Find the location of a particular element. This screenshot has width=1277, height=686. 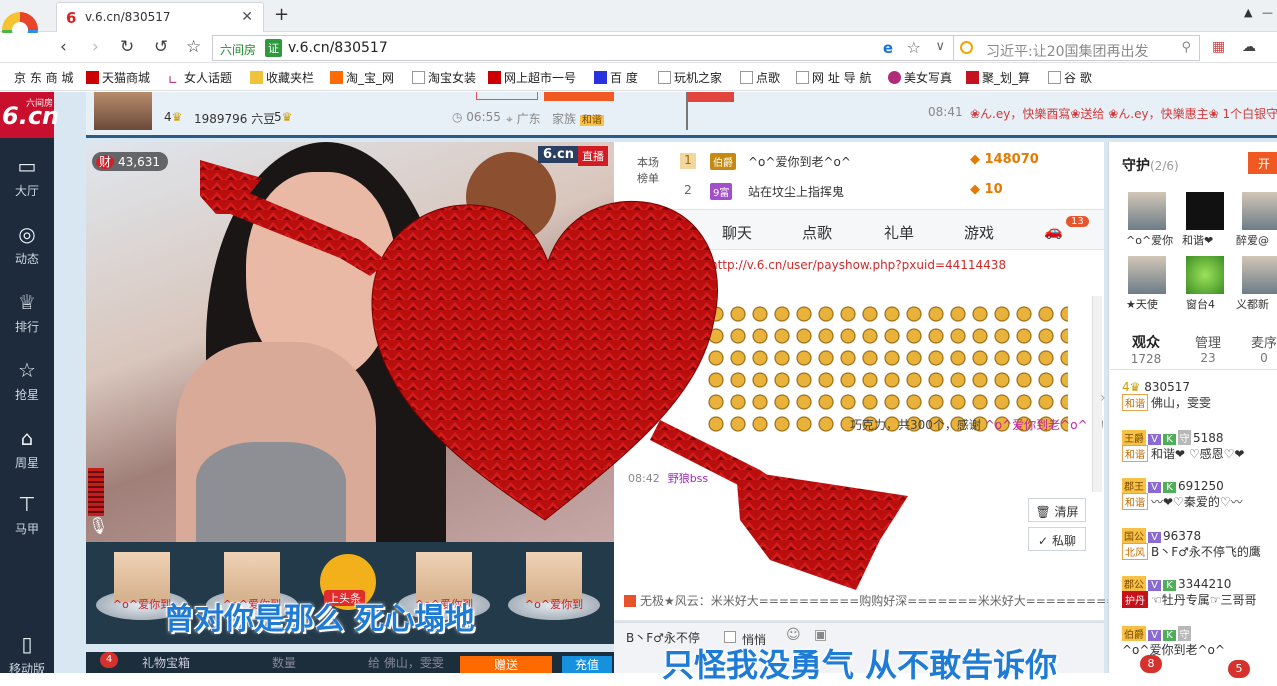

bookmark-item: 天猫商城 is located at coordinates (118, 77).